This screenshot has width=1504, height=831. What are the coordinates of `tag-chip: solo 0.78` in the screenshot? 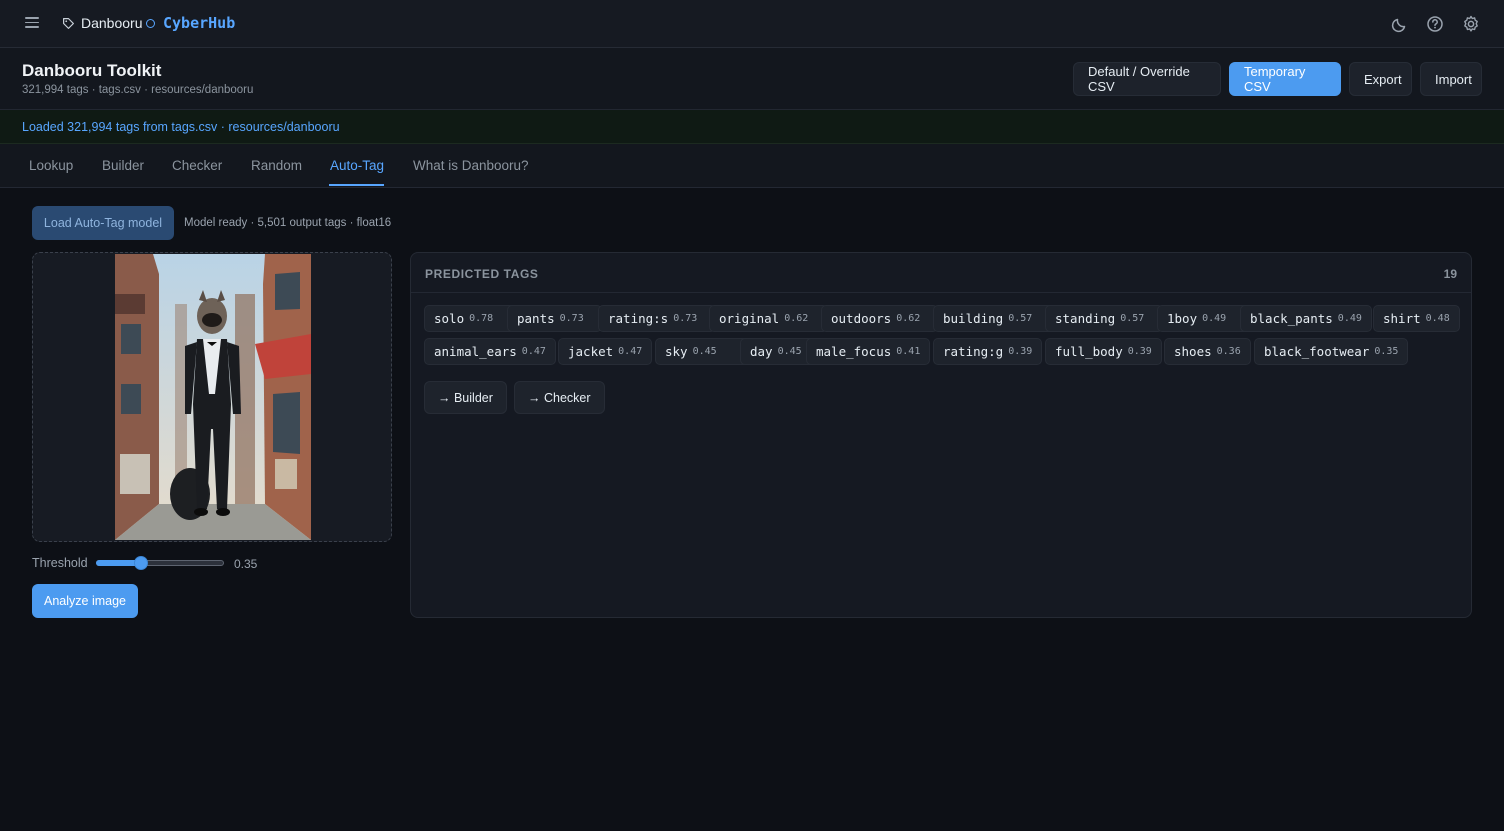 It's located at (470, 318).